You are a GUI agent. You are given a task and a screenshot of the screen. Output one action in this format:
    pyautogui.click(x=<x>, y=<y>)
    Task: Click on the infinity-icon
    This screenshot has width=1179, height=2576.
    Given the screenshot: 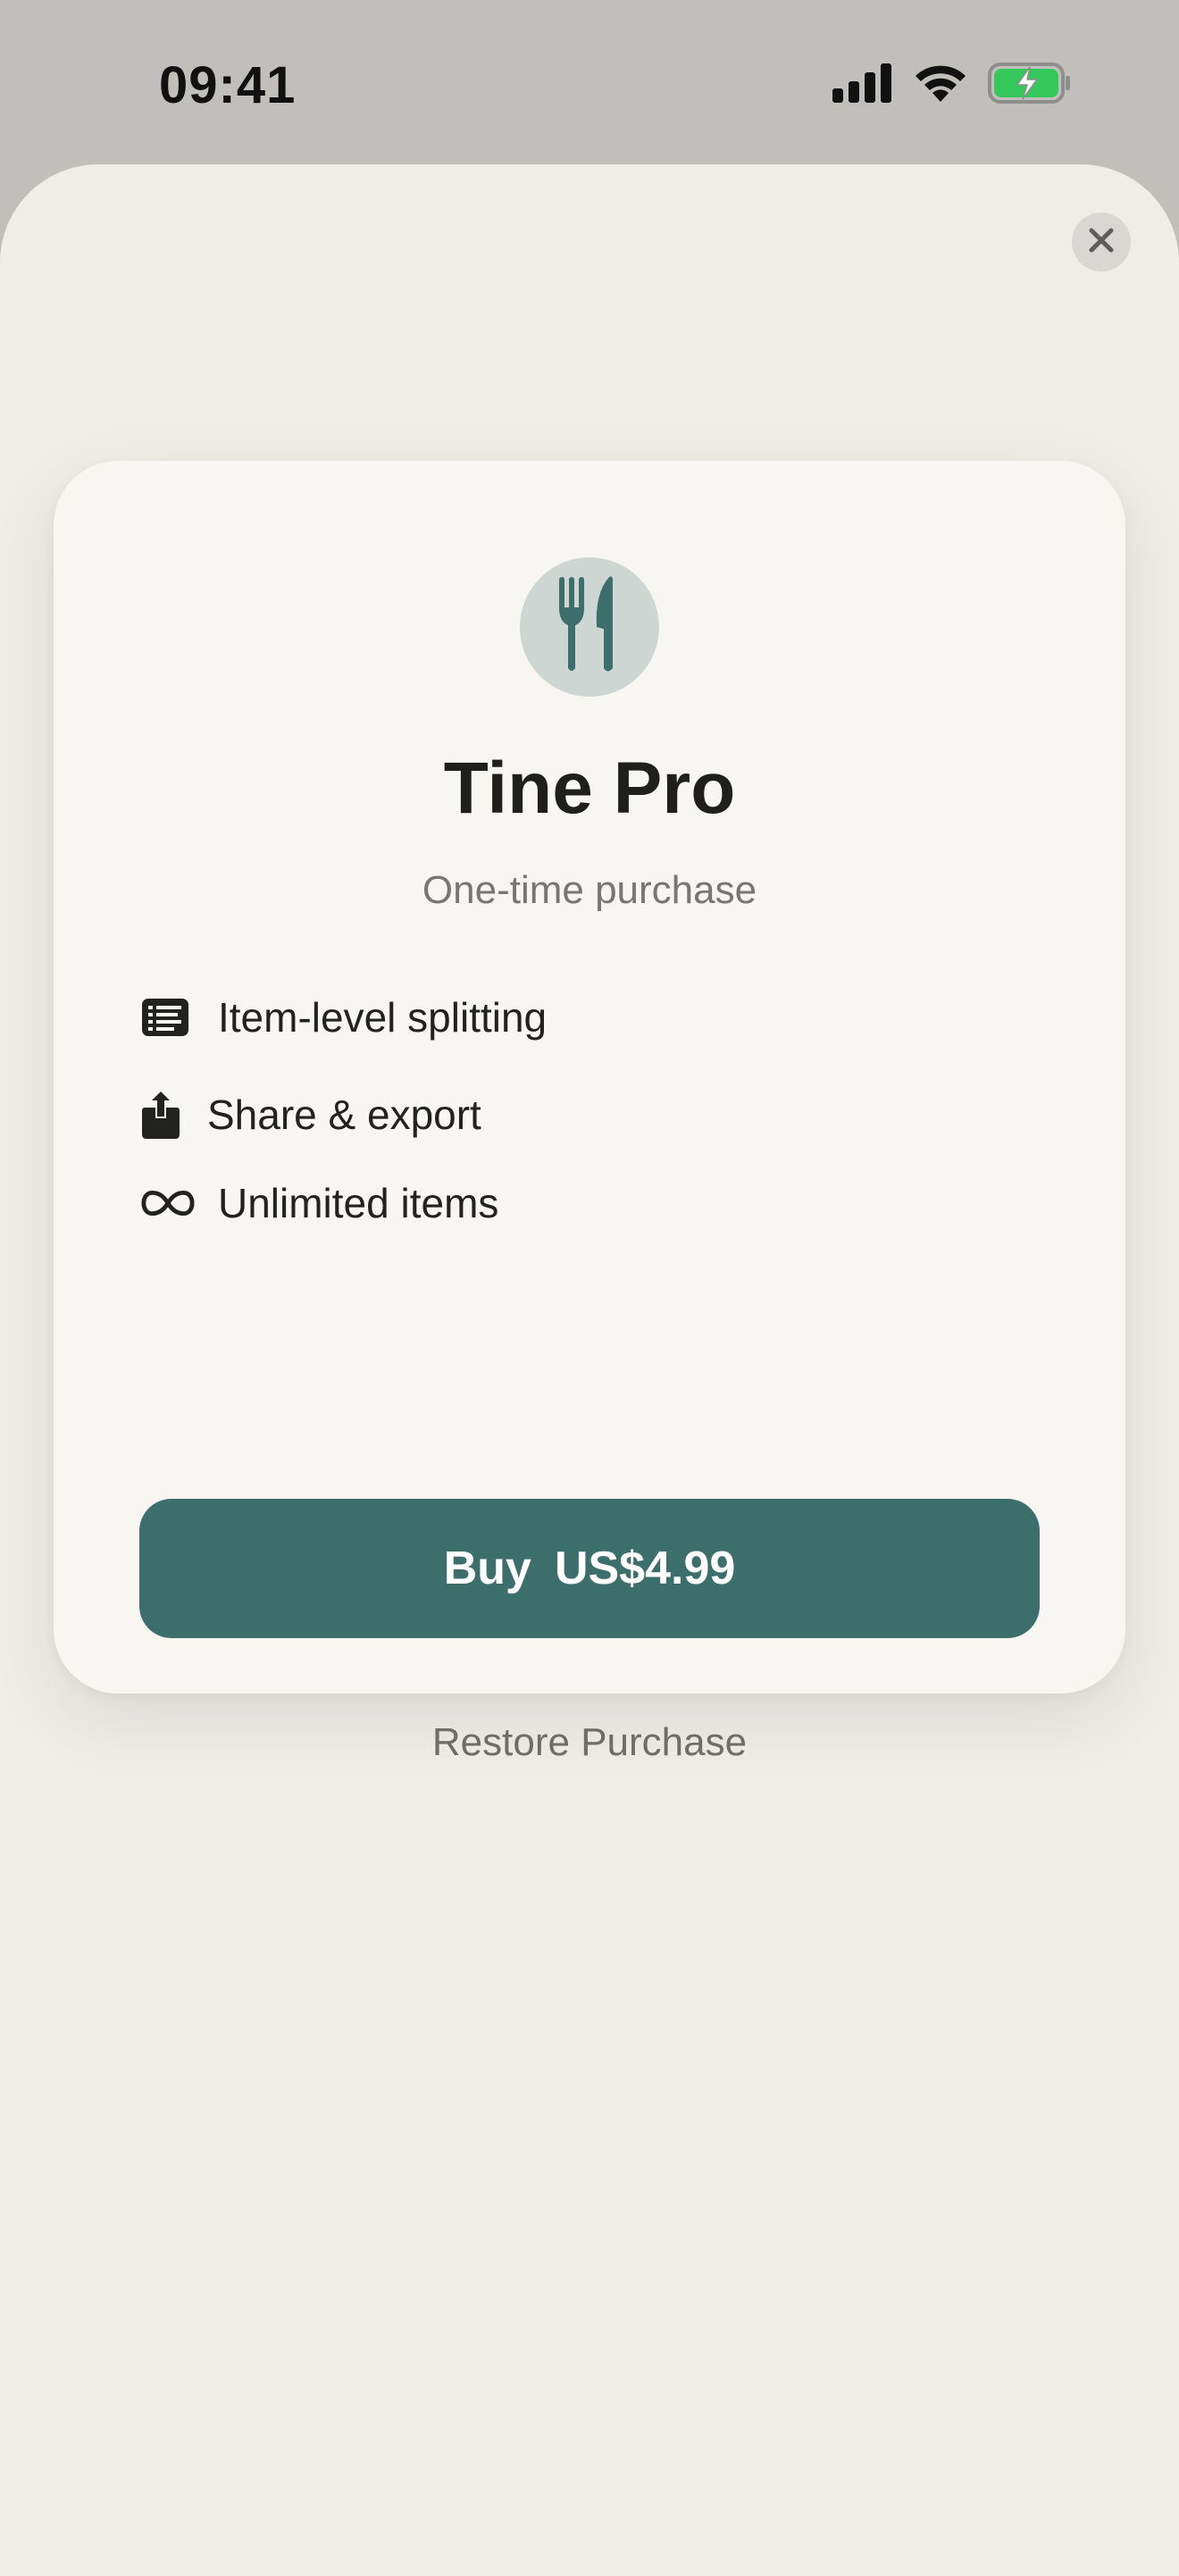 What is the action you would take?
    pyautogui.click(x=168, y=1203)
    